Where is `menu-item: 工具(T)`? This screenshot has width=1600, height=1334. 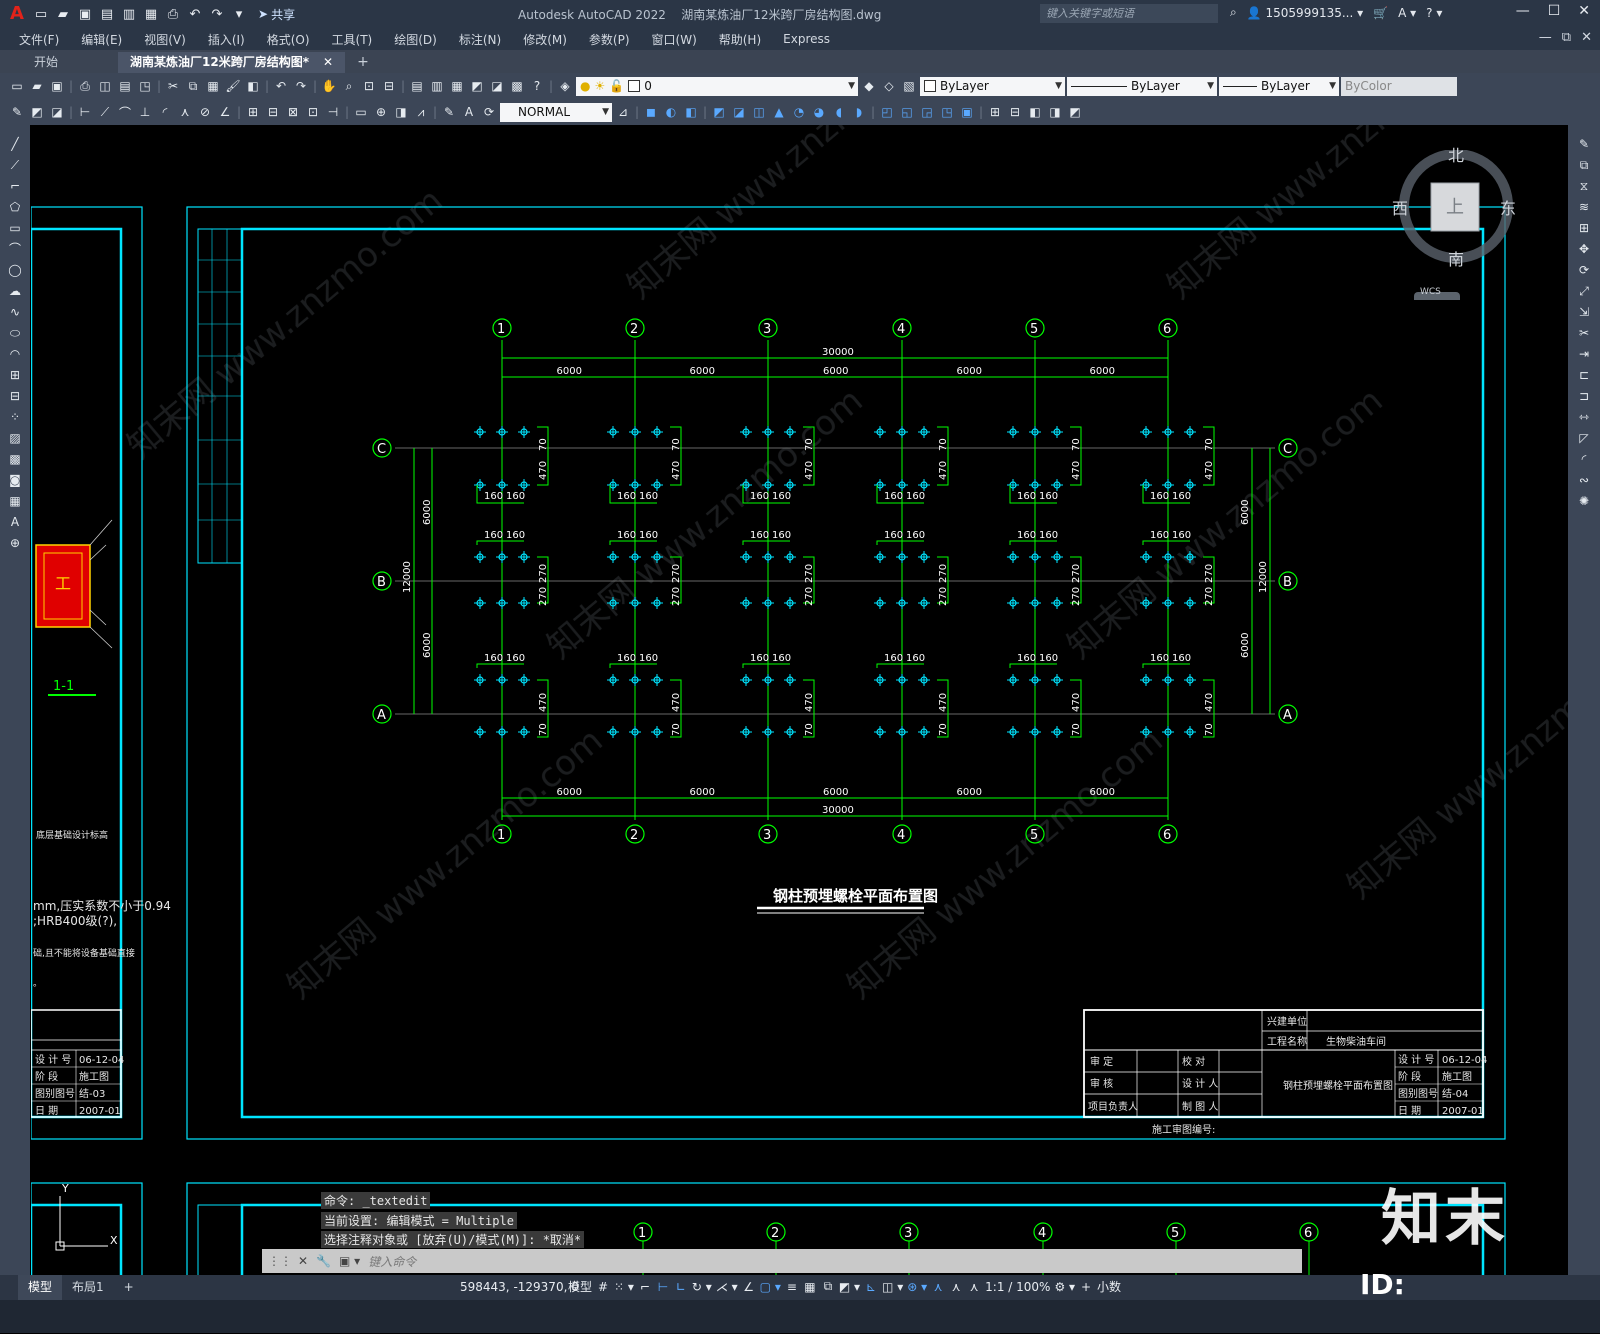 menu-item: 工具(T) is located at coordinates (352, 39).